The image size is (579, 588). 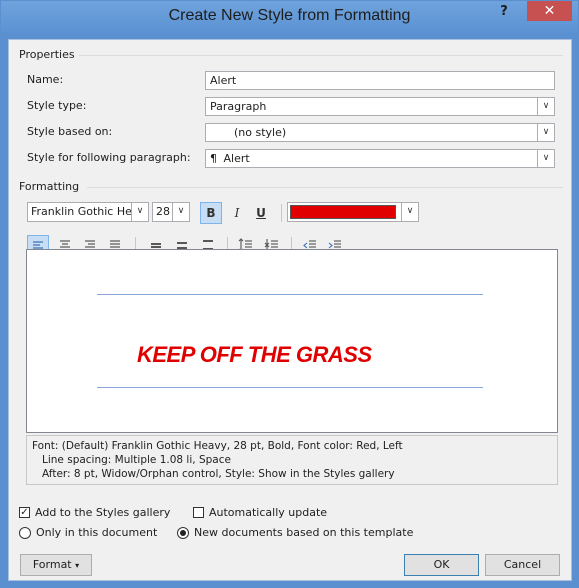 What do you see at coordinates (268, 512) in the screenshot?
I see `auto-update-label: Automatically update` at bounding box center [268, 512].